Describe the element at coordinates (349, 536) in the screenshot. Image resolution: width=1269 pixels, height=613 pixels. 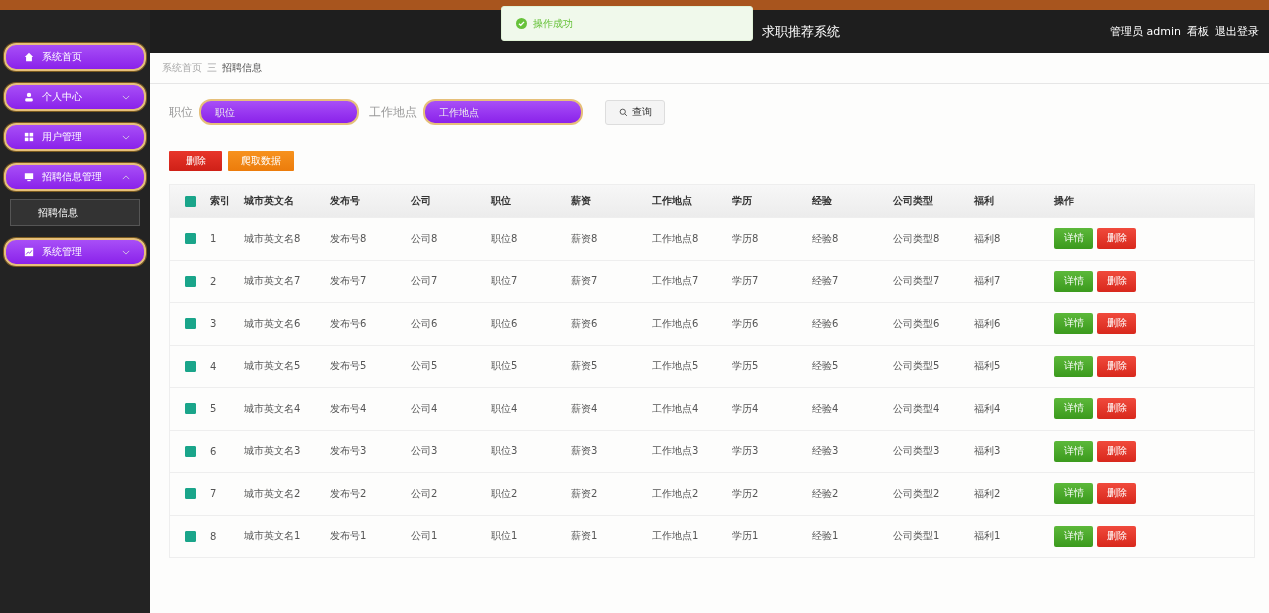
I see `table-cell-text: 发布号1` at that location.